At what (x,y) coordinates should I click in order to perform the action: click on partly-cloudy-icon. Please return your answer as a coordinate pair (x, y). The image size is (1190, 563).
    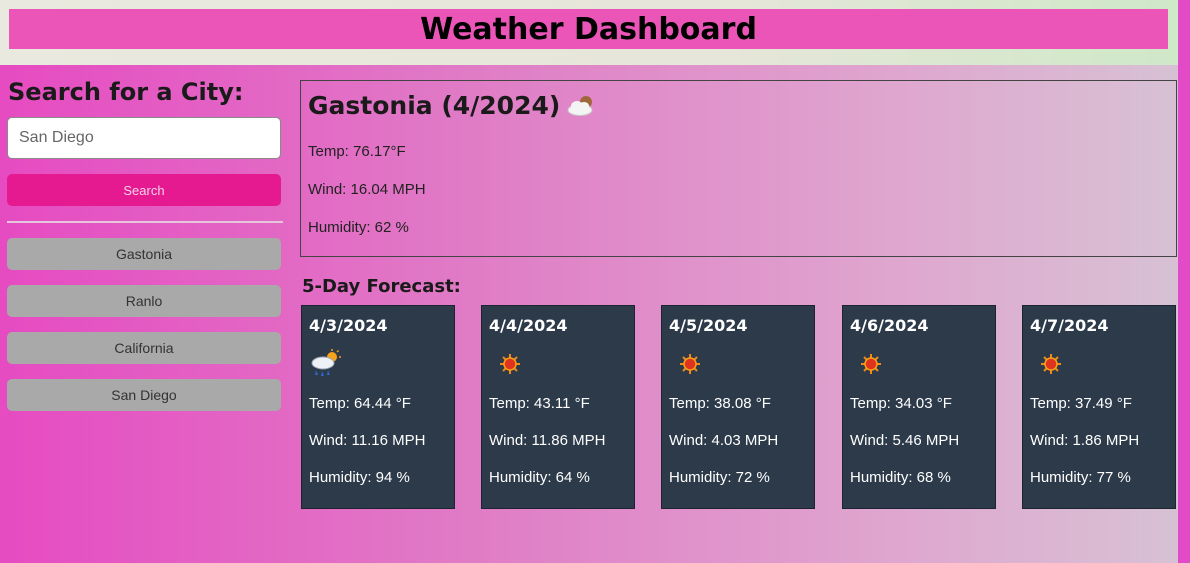
    Looking at the image, I should click on (580, 105).